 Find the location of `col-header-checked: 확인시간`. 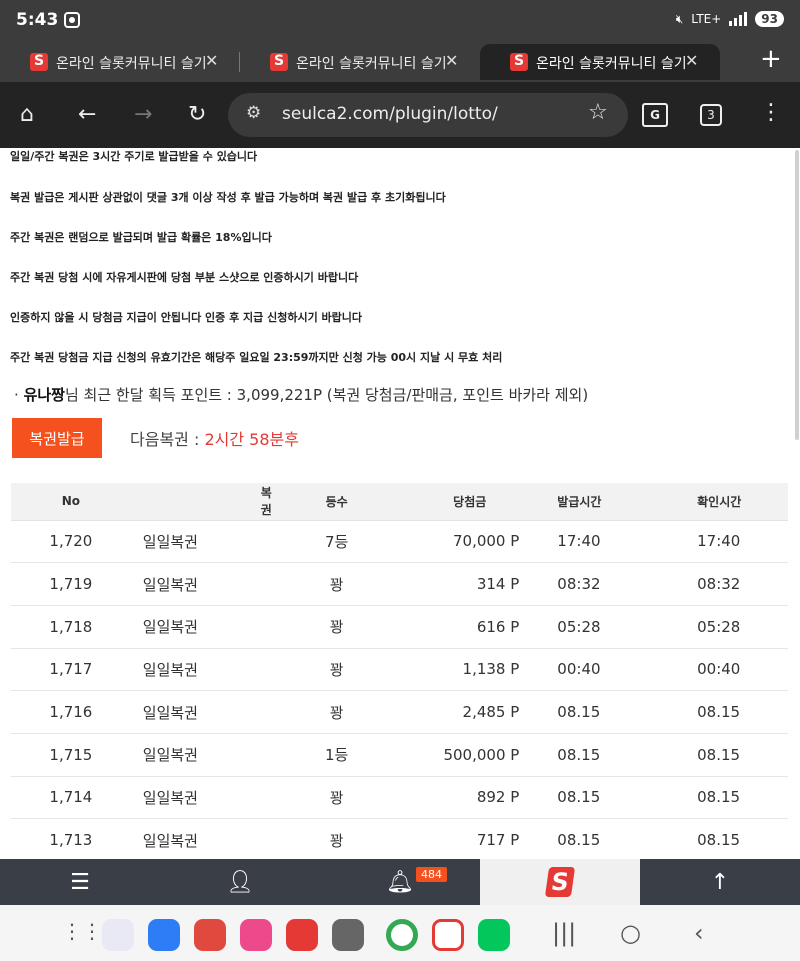

col-header-checked: 확인시간 is located at coordinates (724, 502).